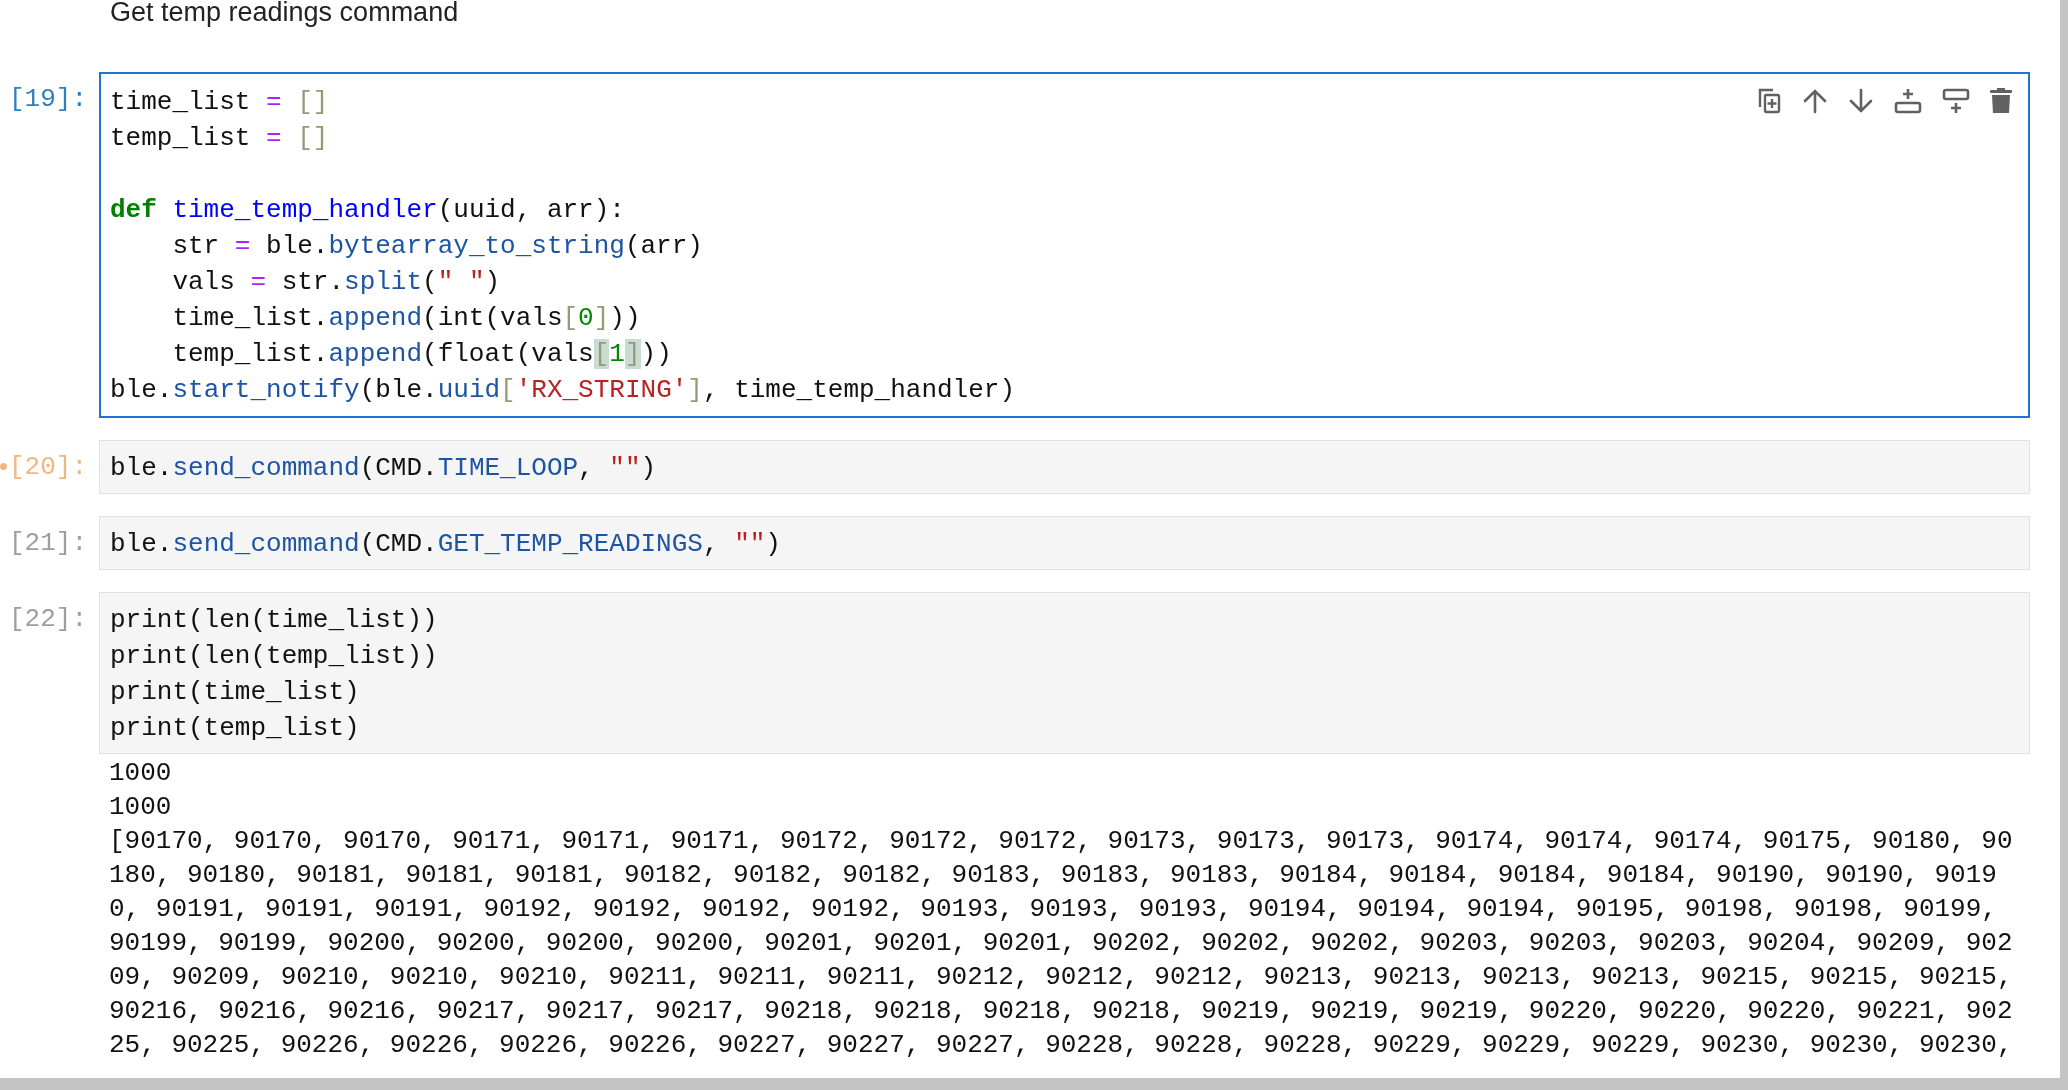 The width and height of the screenshot is (2068, 1090). Describe the element at coordinates (2001, 101) in the screenshot. I see `trash-icon` at that location.